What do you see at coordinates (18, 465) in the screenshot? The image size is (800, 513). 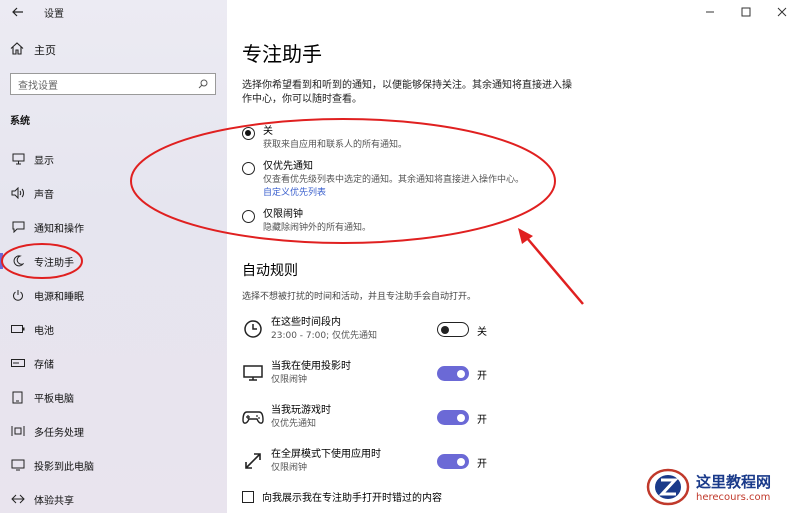 I see `project-icon` at bounding box center [18, 465].